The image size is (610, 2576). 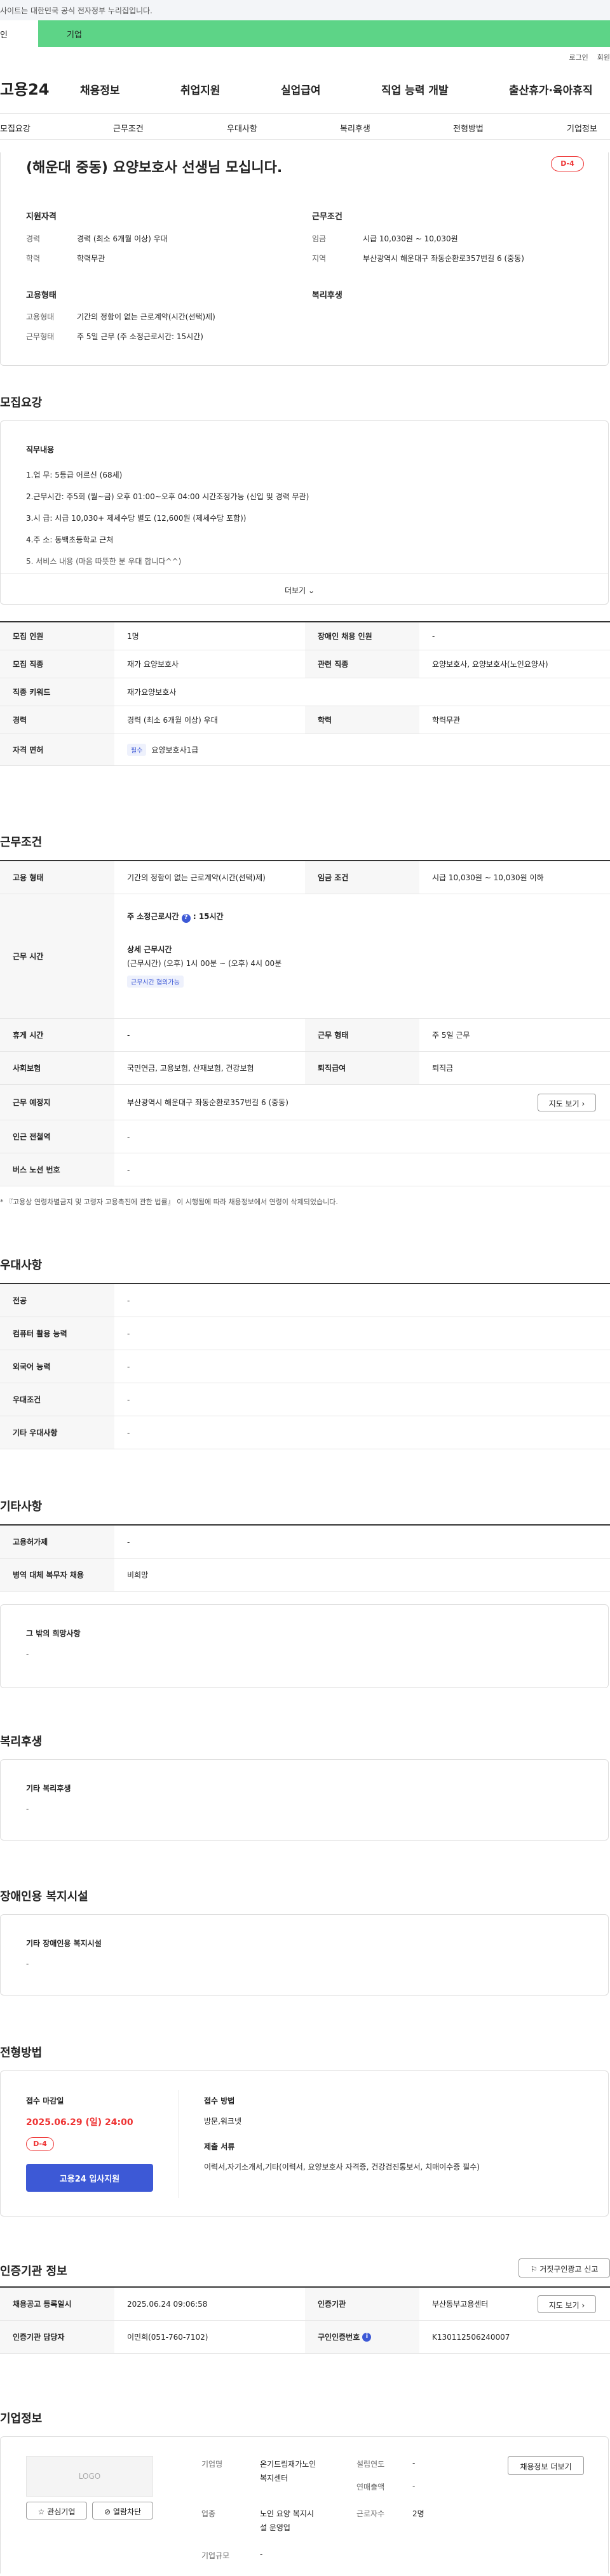 I want to click on th-computer: 컴퓨터 활용 능력, so click(x=57, y=1333).